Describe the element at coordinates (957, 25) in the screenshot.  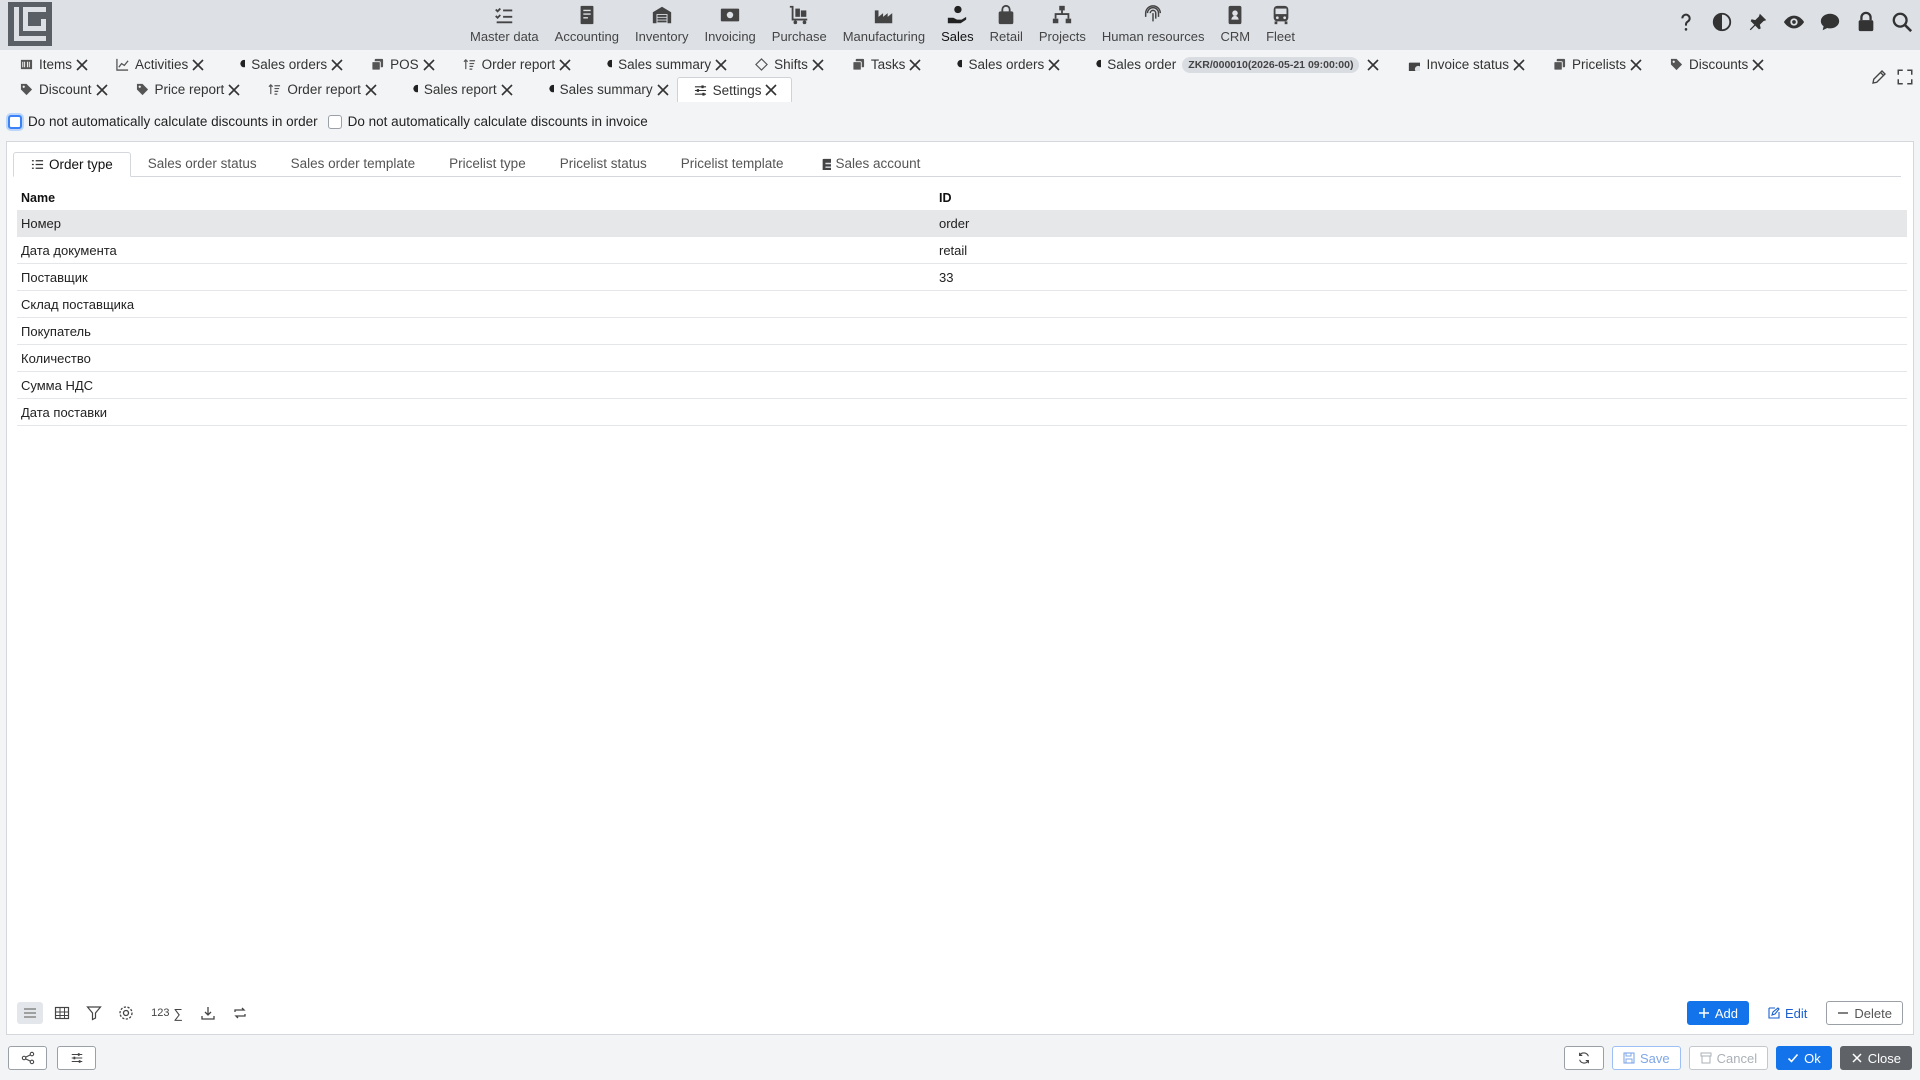
I see `module-sales: Sales` at that location.